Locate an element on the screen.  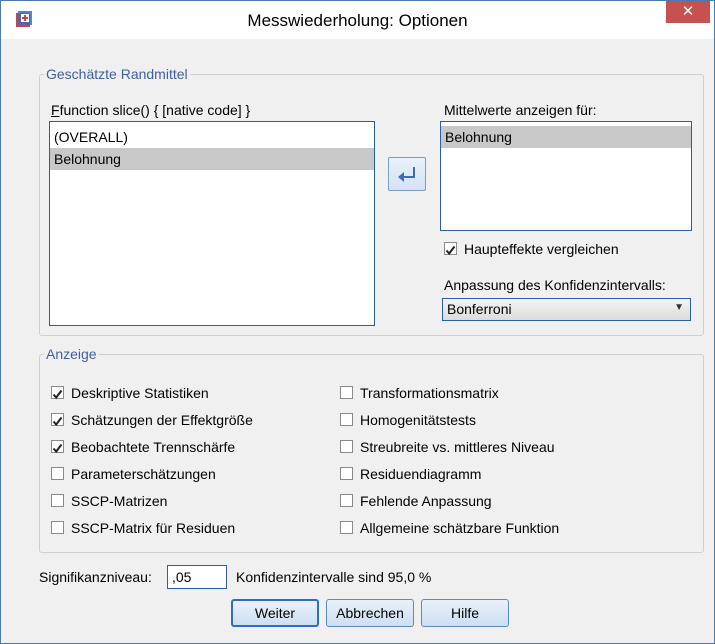
group-legend-display: Anzeige is located at coordinates (71, 354).